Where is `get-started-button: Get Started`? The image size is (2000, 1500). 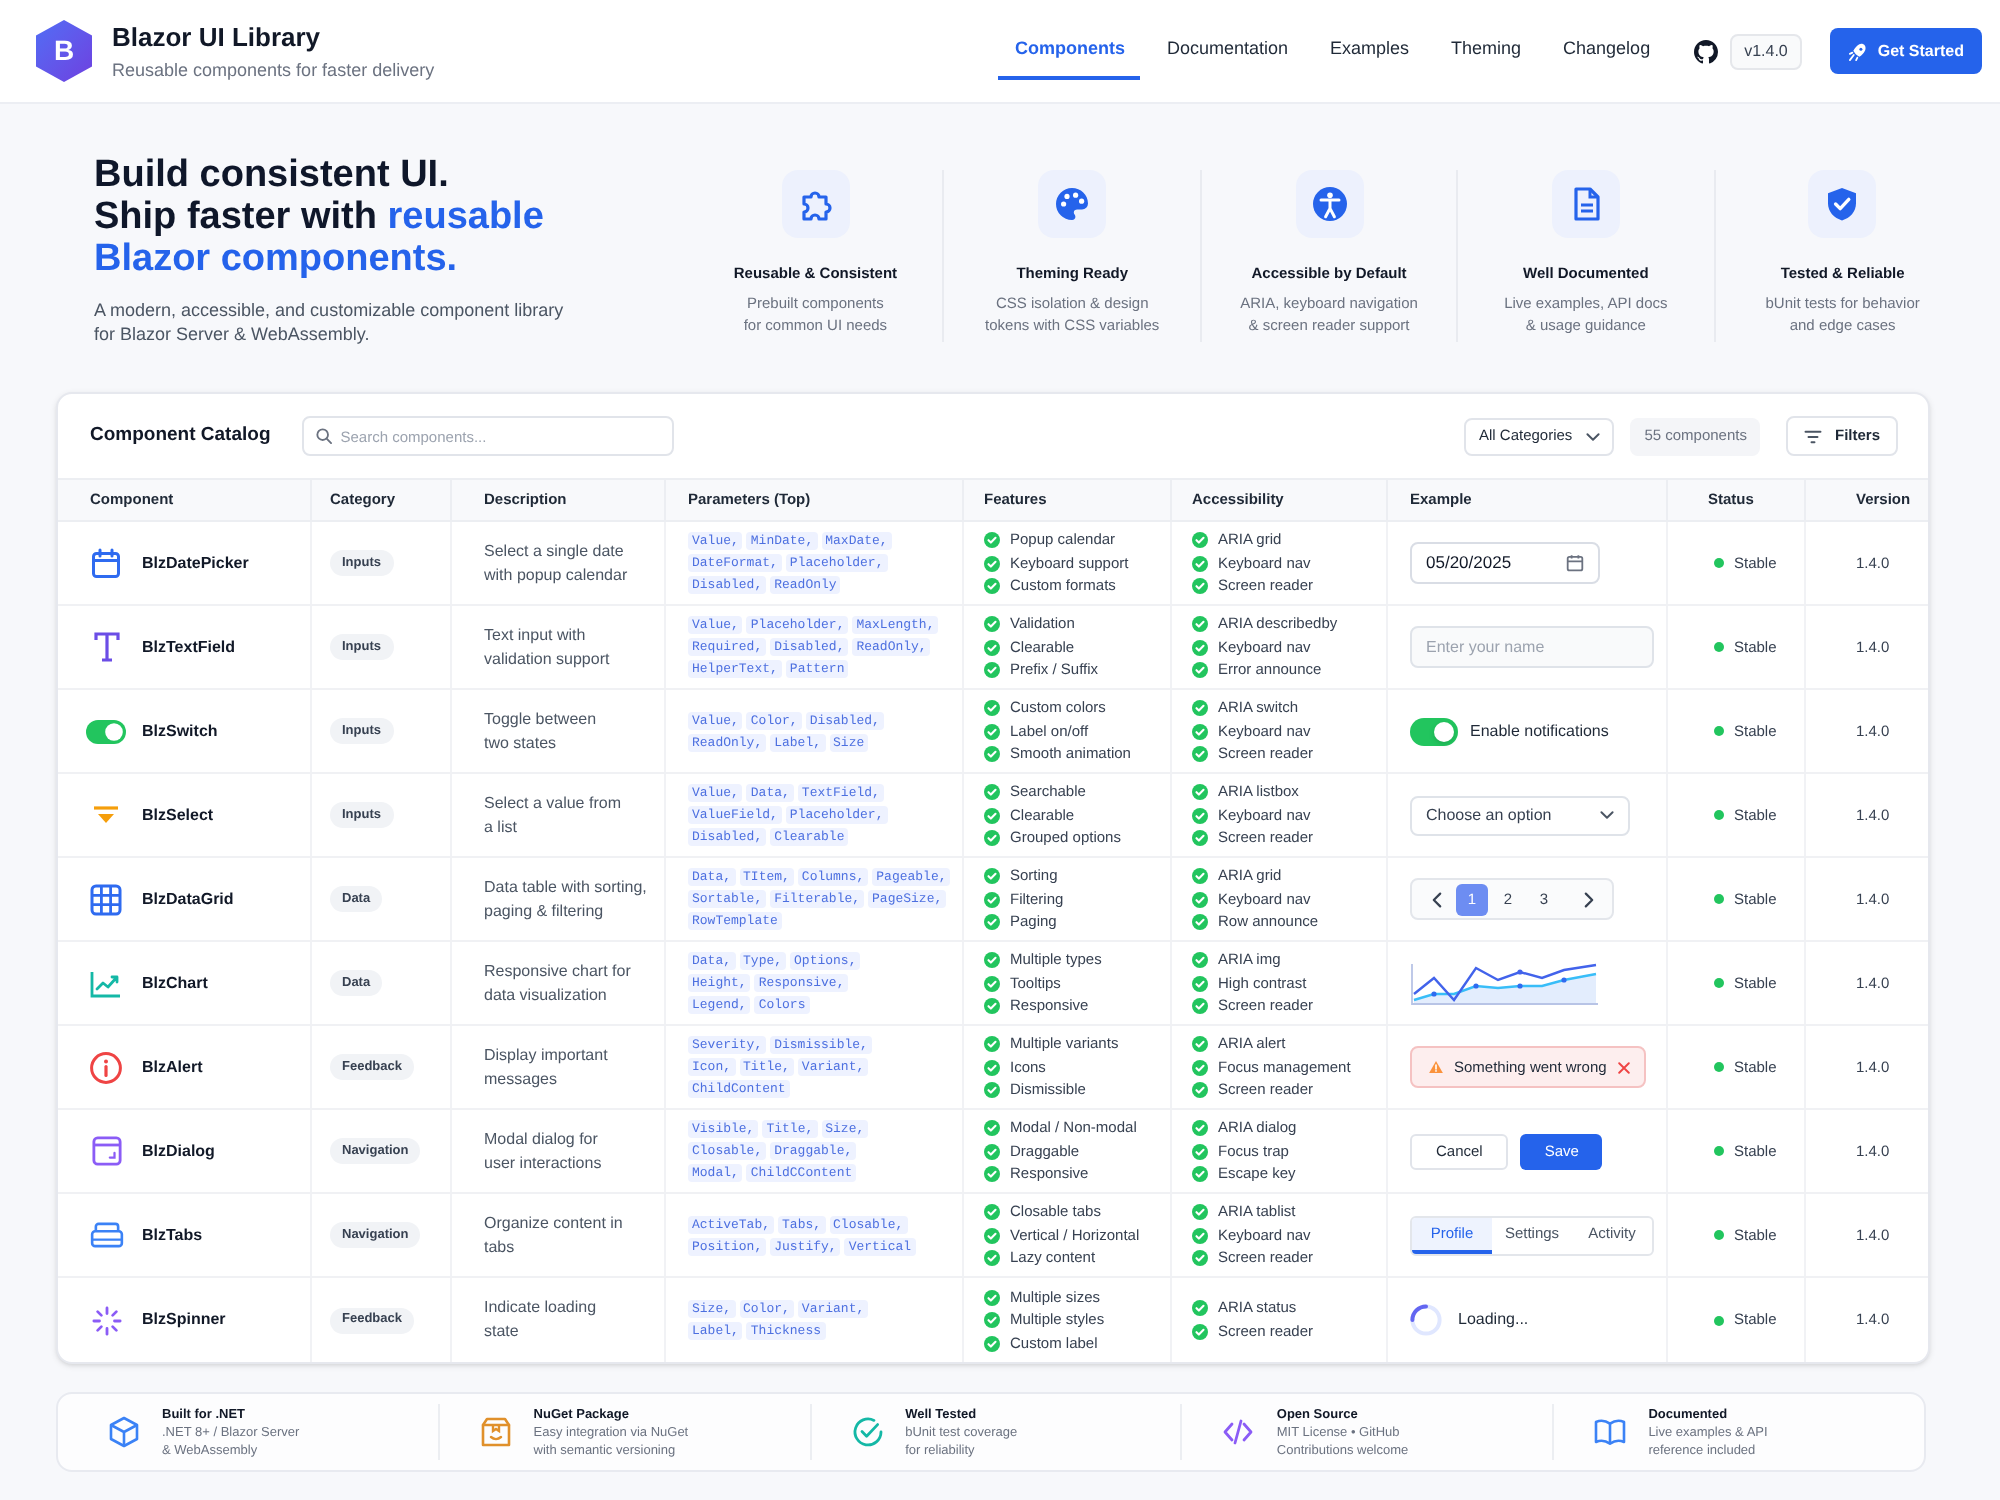 get-started-button: Get Started is located at coordinates (1905, 51).